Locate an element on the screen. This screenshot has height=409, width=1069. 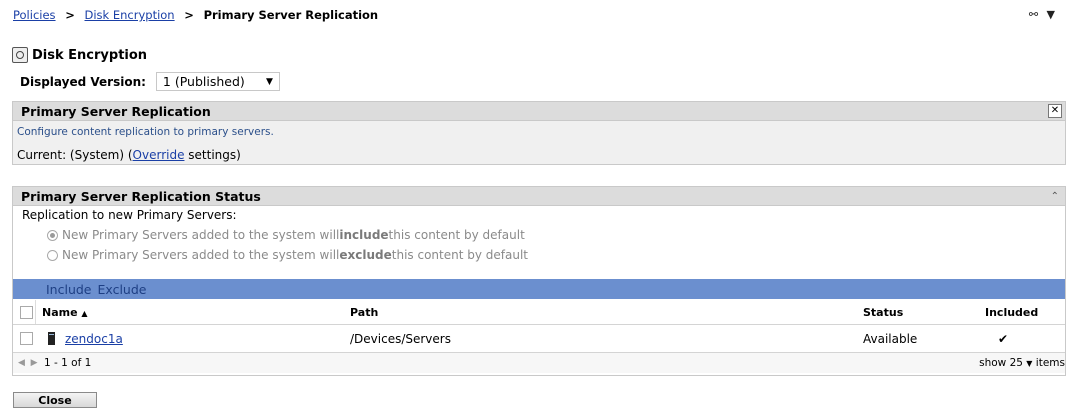
override-link: Override is located at coordinates (159, 155).